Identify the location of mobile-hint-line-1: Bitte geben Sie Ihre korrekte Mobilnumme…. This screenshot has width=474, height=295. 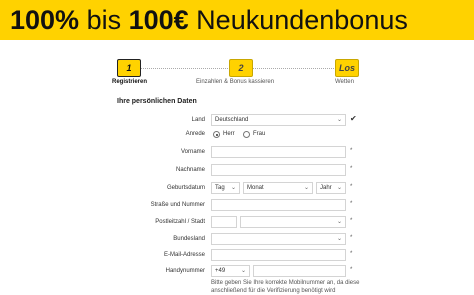
(285, 283).